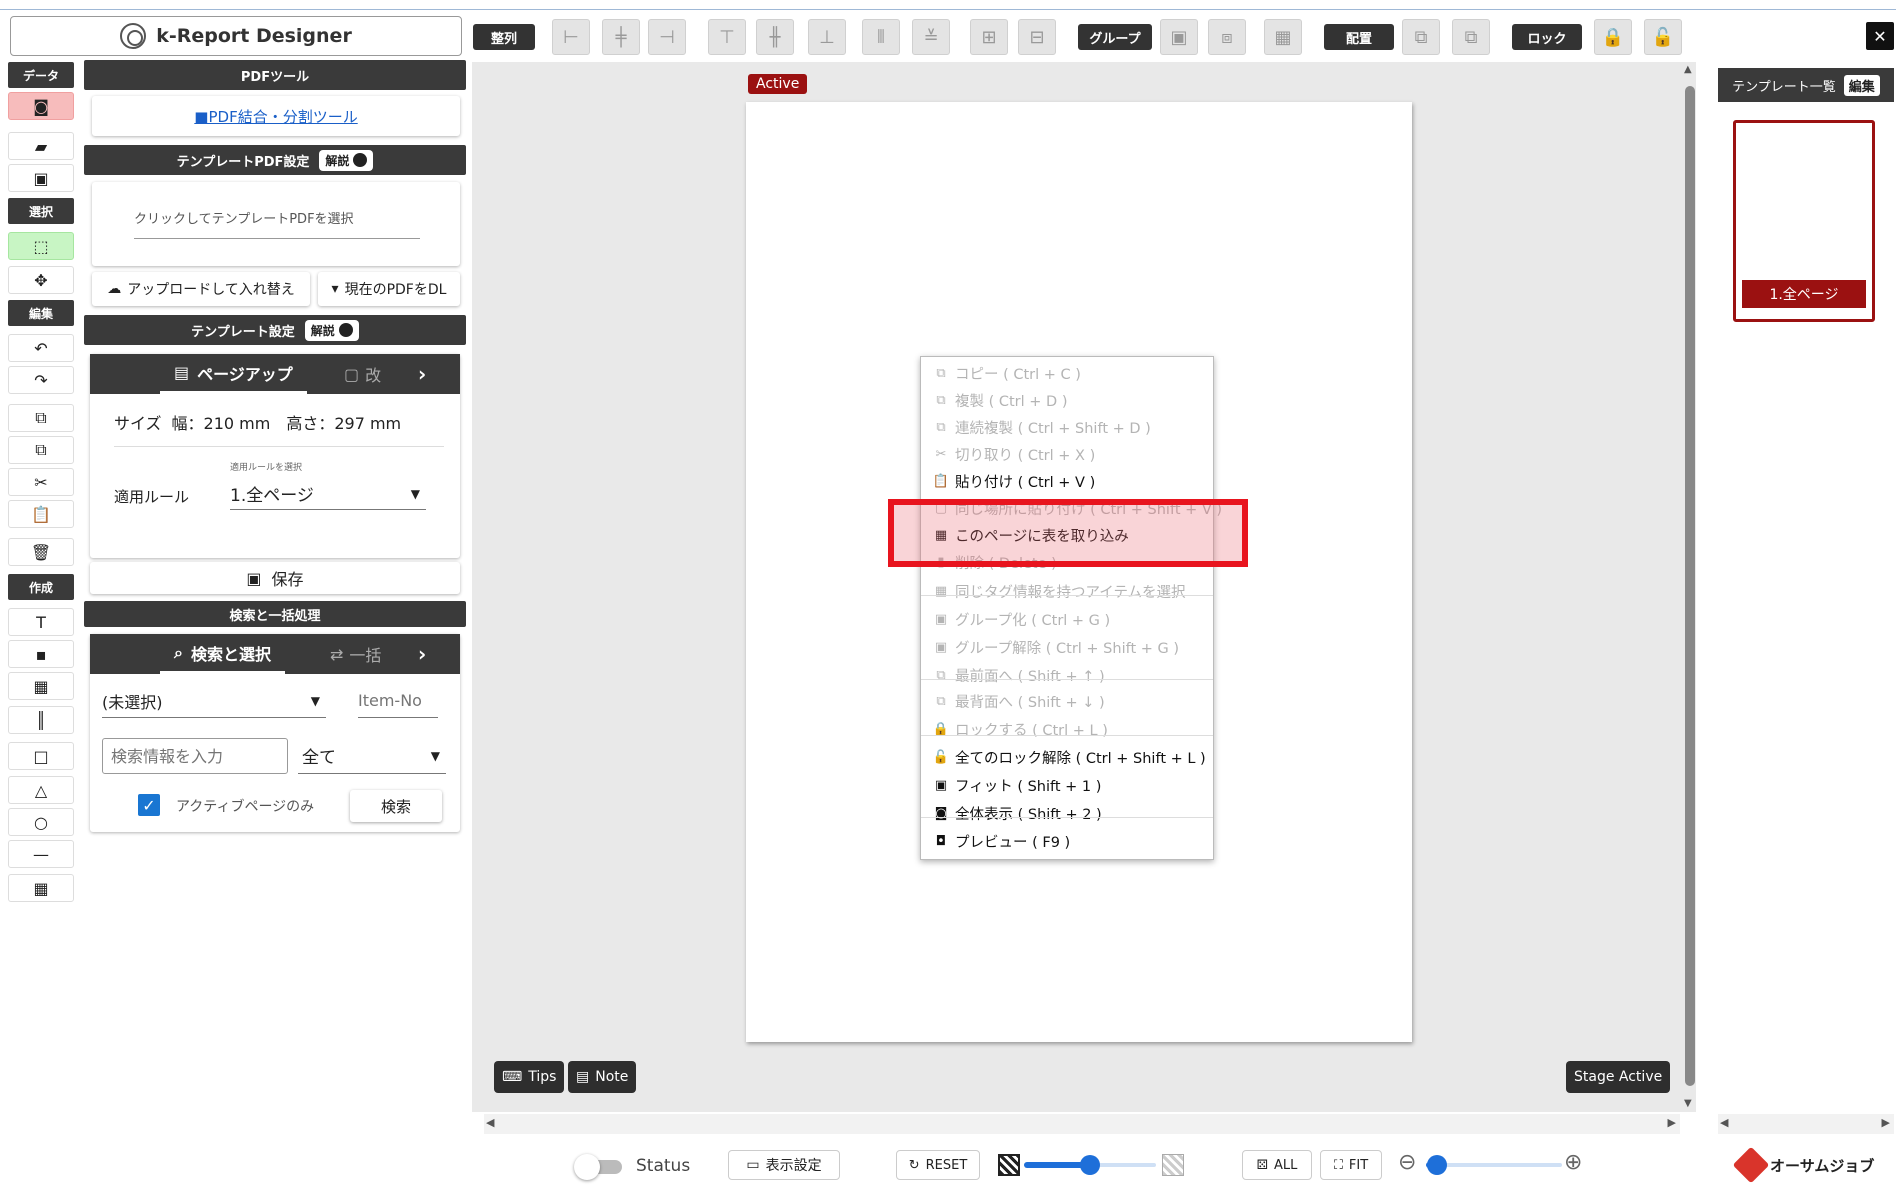 This screenshot has height=1187, width=1896. Describe the element at coordinates (931, 37) in the screenshot. I see `distribute-v-icon: ≚` at that location.